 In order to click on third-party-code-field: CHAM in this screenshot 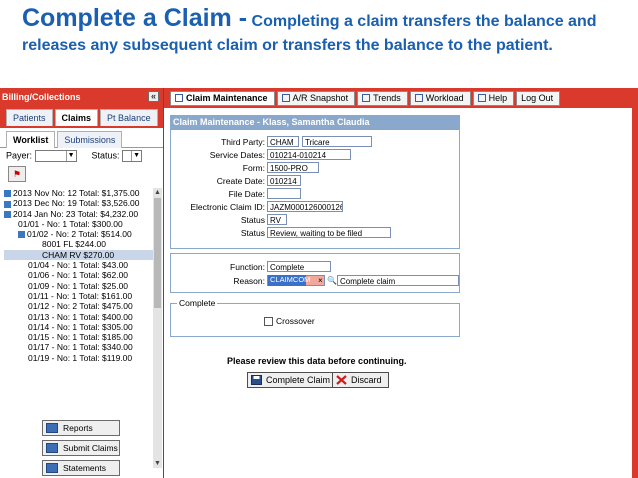, I will do `click(283, 141)`.